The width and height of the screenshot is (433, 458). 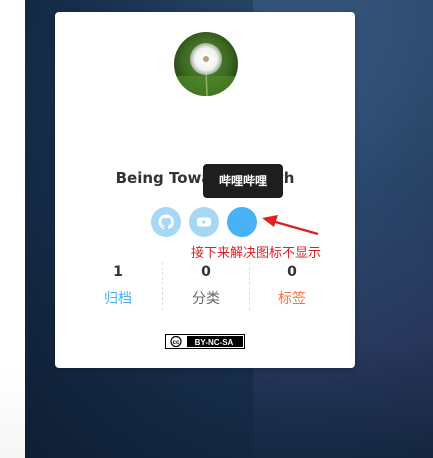 I want to click on main-content-edge, so click(x=12, y=229).